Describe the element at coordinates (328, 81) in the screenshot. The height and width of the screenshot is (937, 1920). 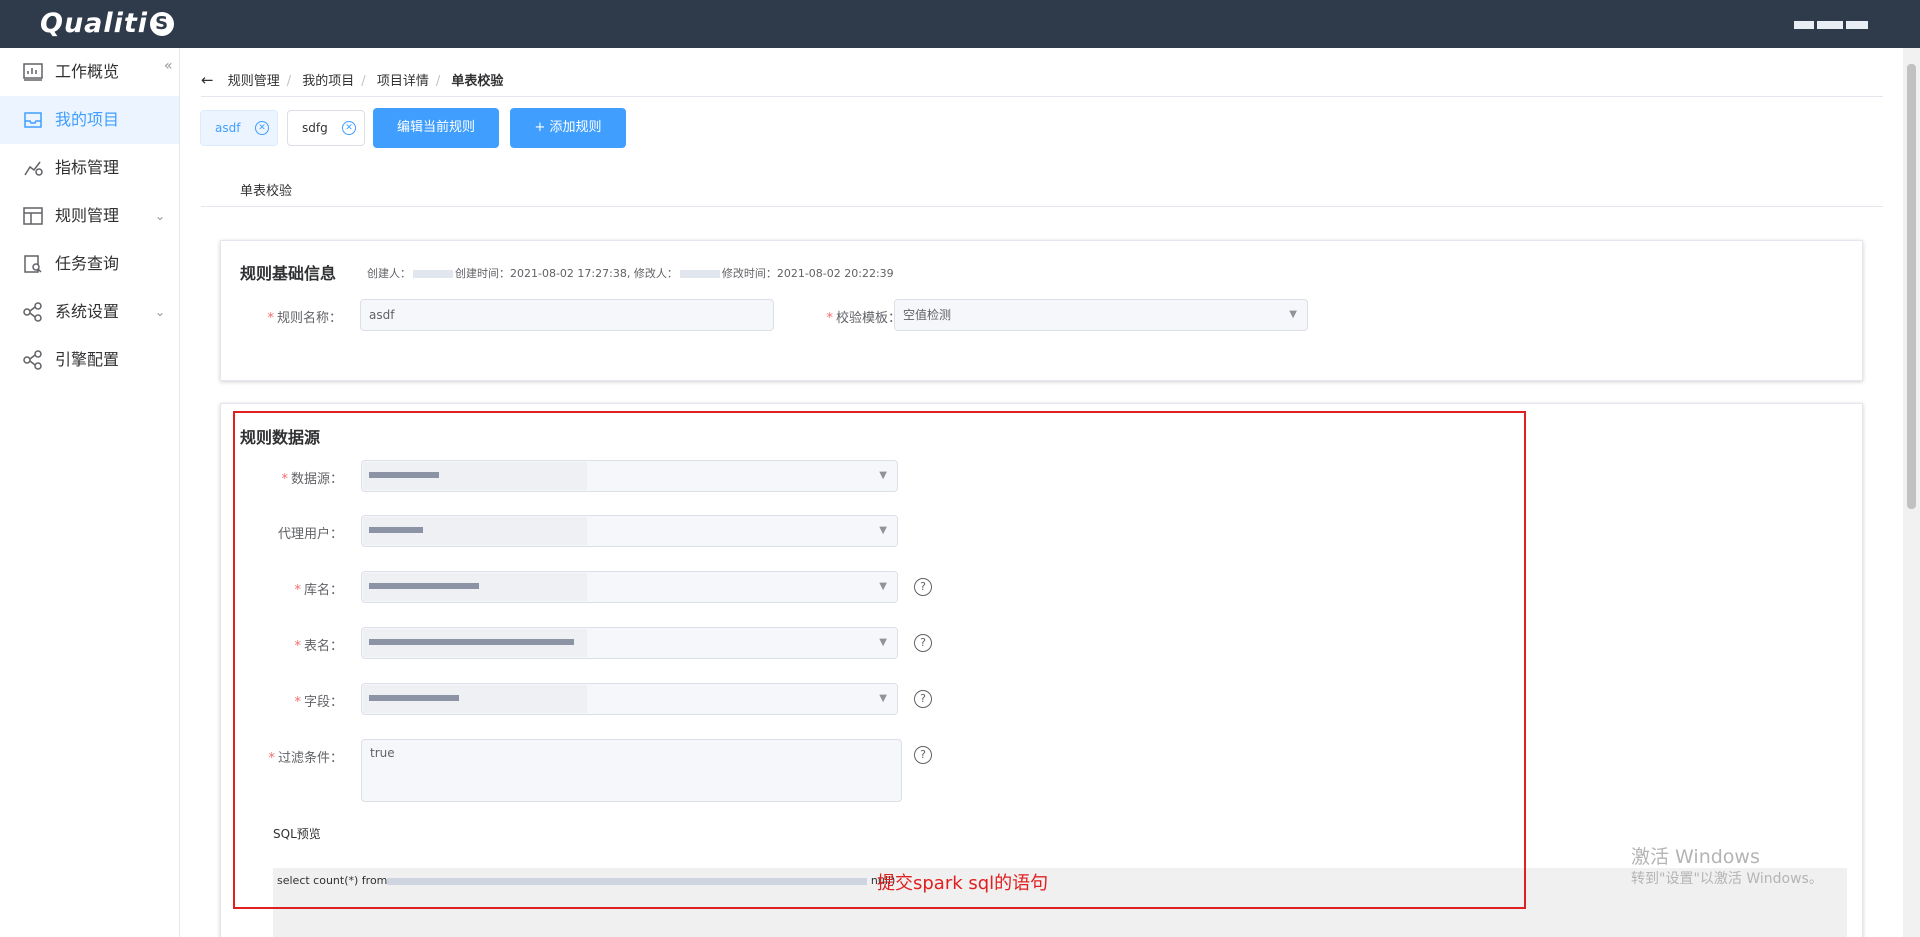
I see `breadcrumb-my-projects: 我的项目` at that location.